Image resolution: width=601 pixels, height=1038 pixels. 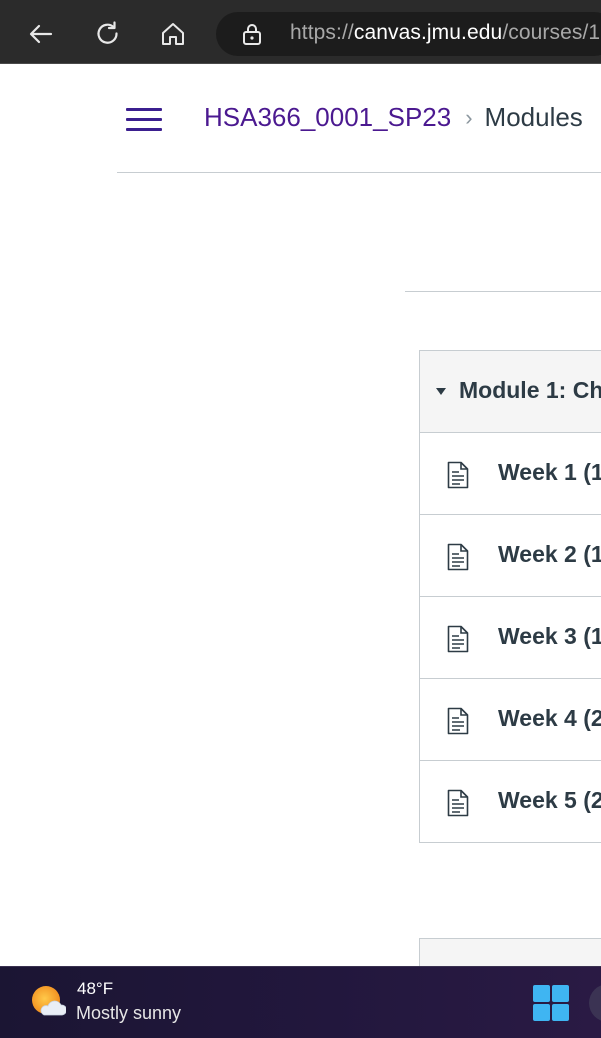 I want to click on url-text: https://canvas.jmu.edu/courses/19, so click(x=445, y=33).